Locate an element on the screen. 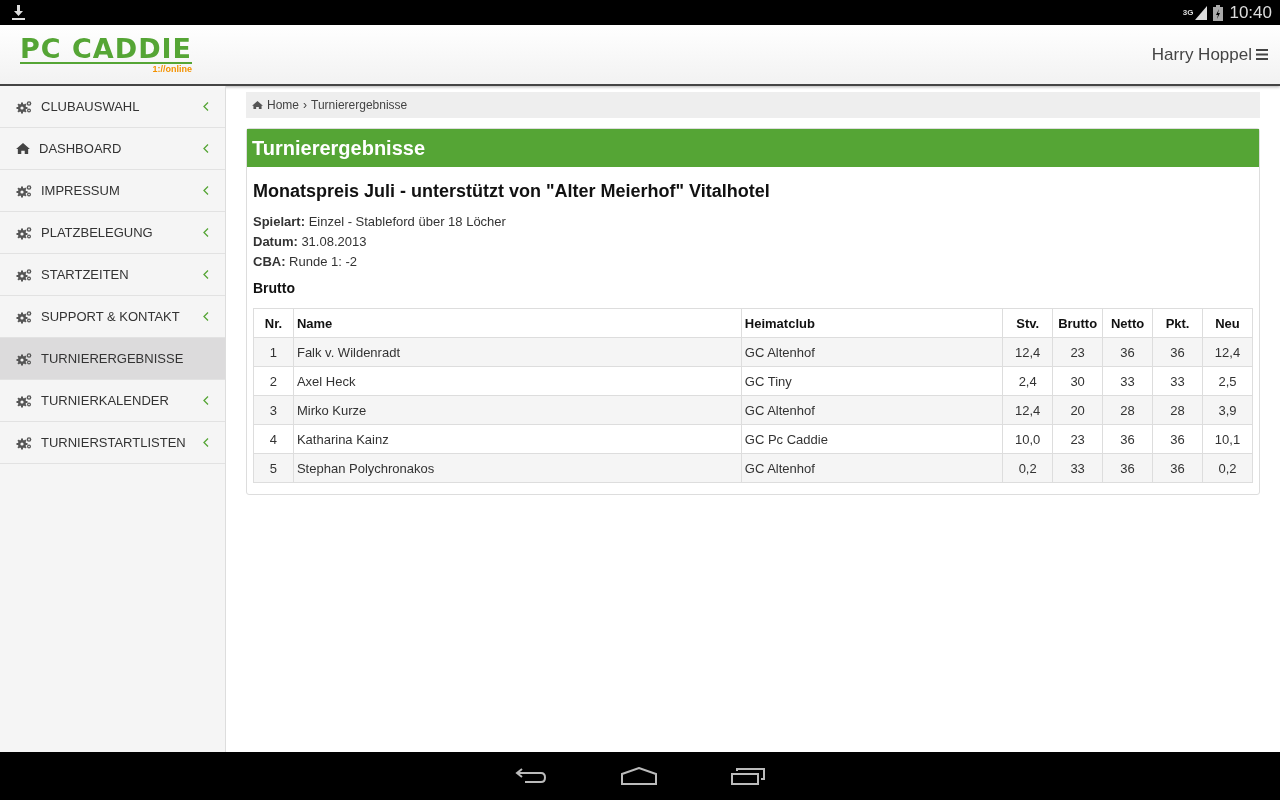 Image resolution: width=1280 pixels, height=800 pixels. table-cell: Mirko Kurze is located at coordinates (517, 410).